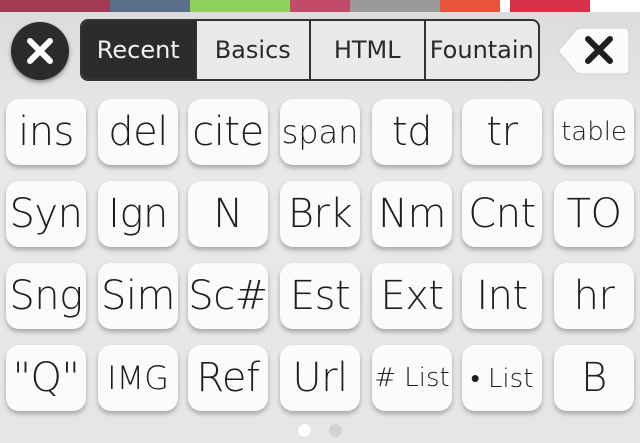  What do you see at coordinates (252, 50) in the screenshot?
I see `tab-basics: Basics` at bounding box center [252, 50].